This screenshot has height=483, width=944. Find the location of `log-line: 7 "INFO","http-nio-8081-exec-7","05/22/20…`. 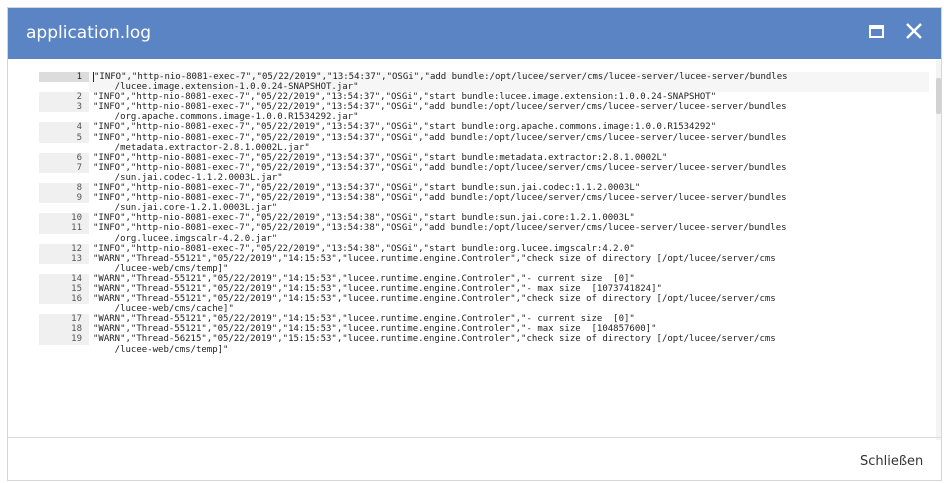

log-line: 7 "INFO","http-nio-8081-exec-7","05/22/20… is located at coordinates (484, 172).